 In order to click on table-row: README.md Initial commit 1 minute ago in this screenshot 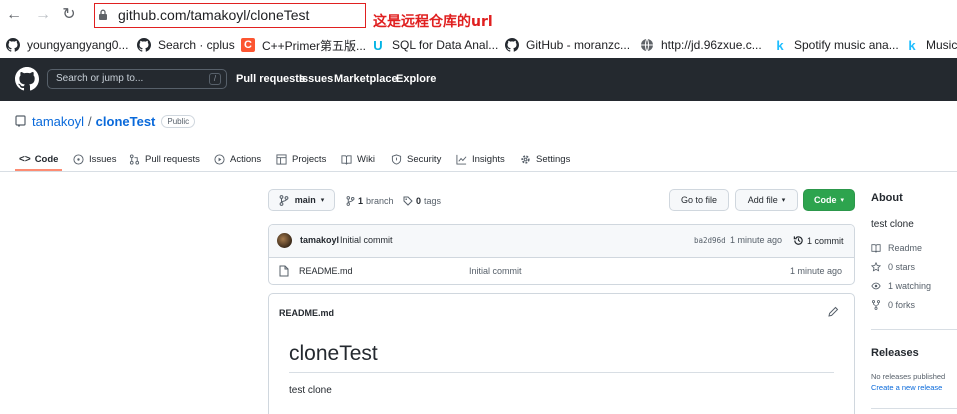, I will do `click(561, 271)`.